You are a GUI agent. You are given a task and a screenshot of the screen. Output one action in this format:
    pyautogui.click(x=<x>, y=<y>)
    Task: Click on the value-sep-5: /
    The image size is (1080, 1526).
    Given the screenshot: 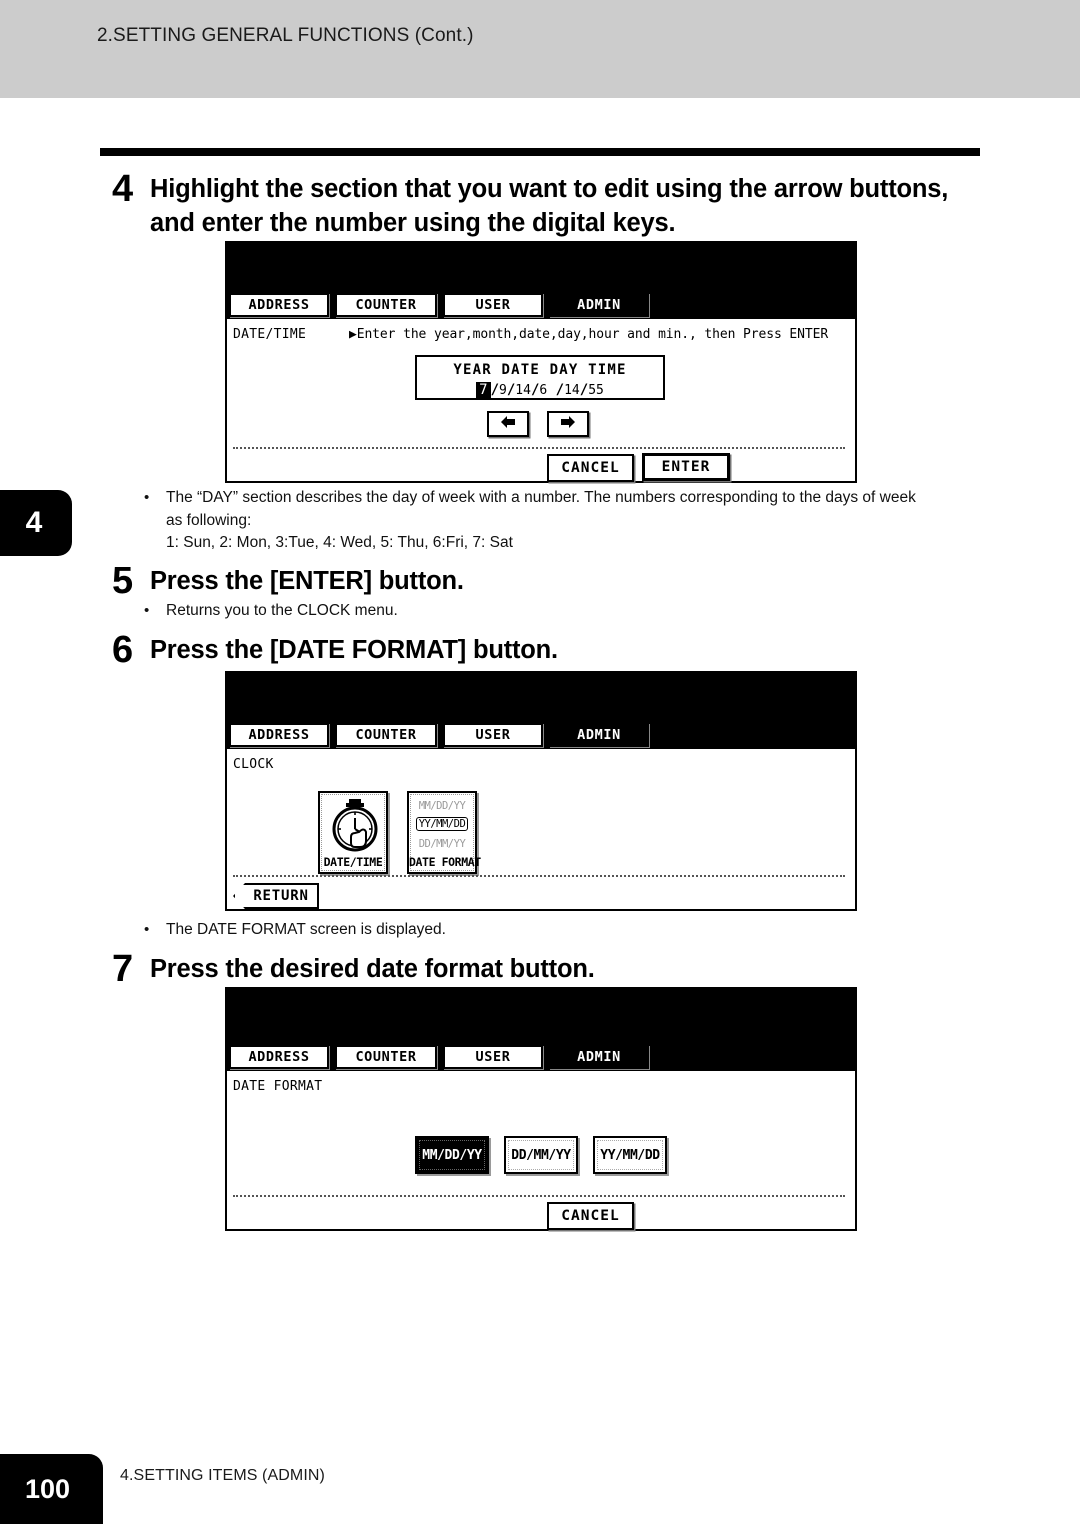 What is the action you would take?
    pyautogui.click(x=584, y=390)
    